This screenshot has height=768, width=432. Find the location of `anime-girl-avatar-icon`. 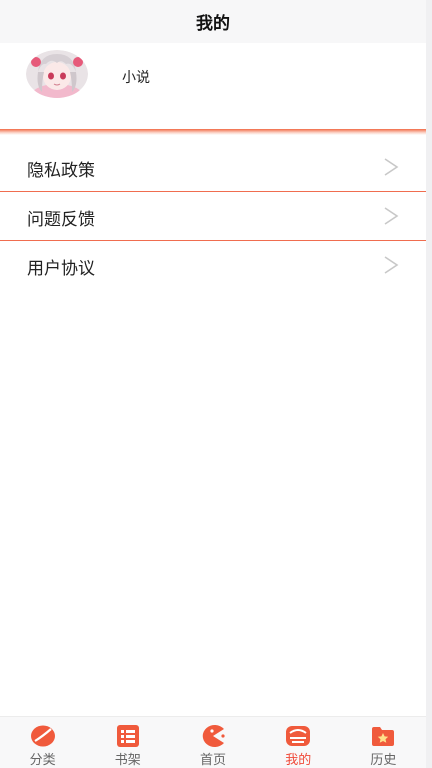

anime-girl-avatar-icon is located at coordinates (57, 74).